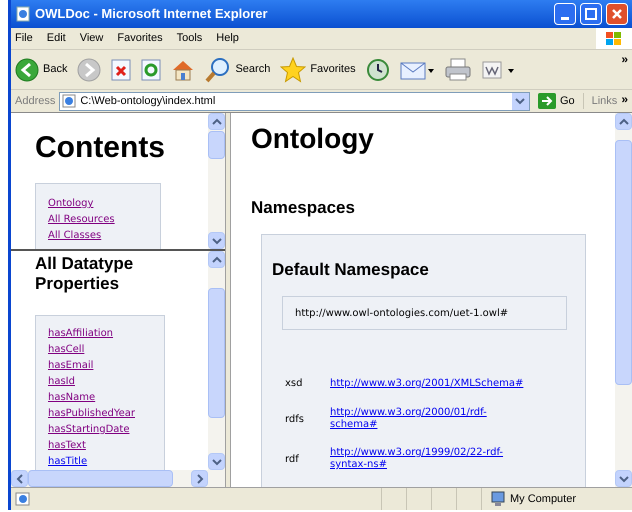  What do you see at coordinates (498, 499) in the screenshot?
I see `computer-icon` at bounding box center [498, 499].